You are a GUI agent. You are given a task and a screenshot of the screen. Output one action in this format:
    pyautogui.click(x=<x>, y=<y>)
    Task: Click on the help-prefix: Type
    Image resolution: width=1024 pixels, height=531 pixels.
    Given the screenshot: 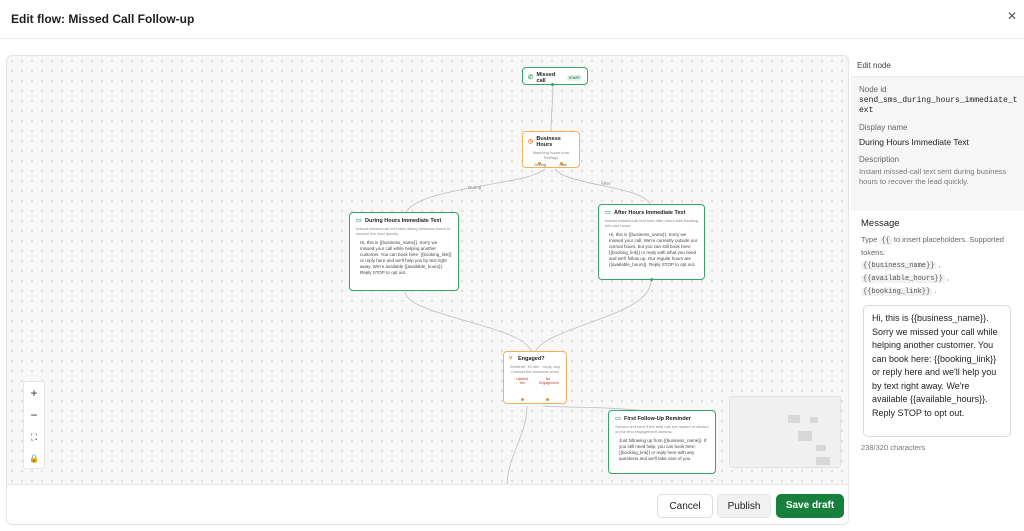 What is the action you would take?
    pyautogui.click(x=869, y=239)
    